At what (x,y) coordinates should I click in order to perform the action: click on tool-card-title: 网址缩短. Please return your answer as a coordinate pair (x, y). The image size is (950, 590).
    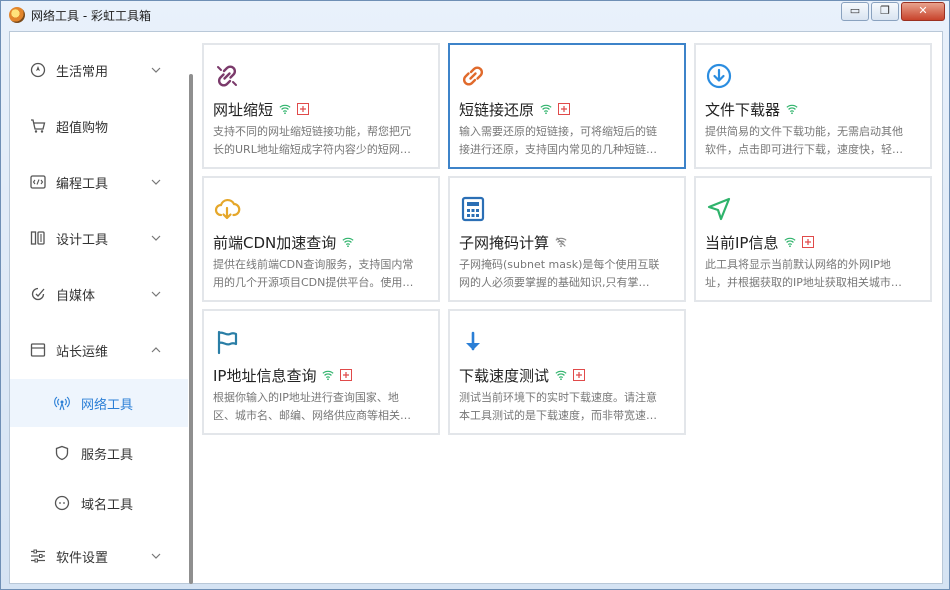
    Looking at the image, I should click on (243, 109).